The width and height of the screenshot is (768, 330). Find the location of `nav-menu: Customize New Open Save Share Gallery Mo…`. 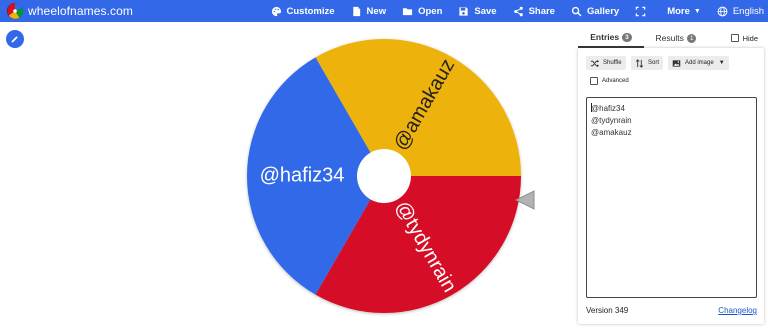

nav-menu: Customize New Open Save Share Gallery Mo… is located at coordinates (519, 11).